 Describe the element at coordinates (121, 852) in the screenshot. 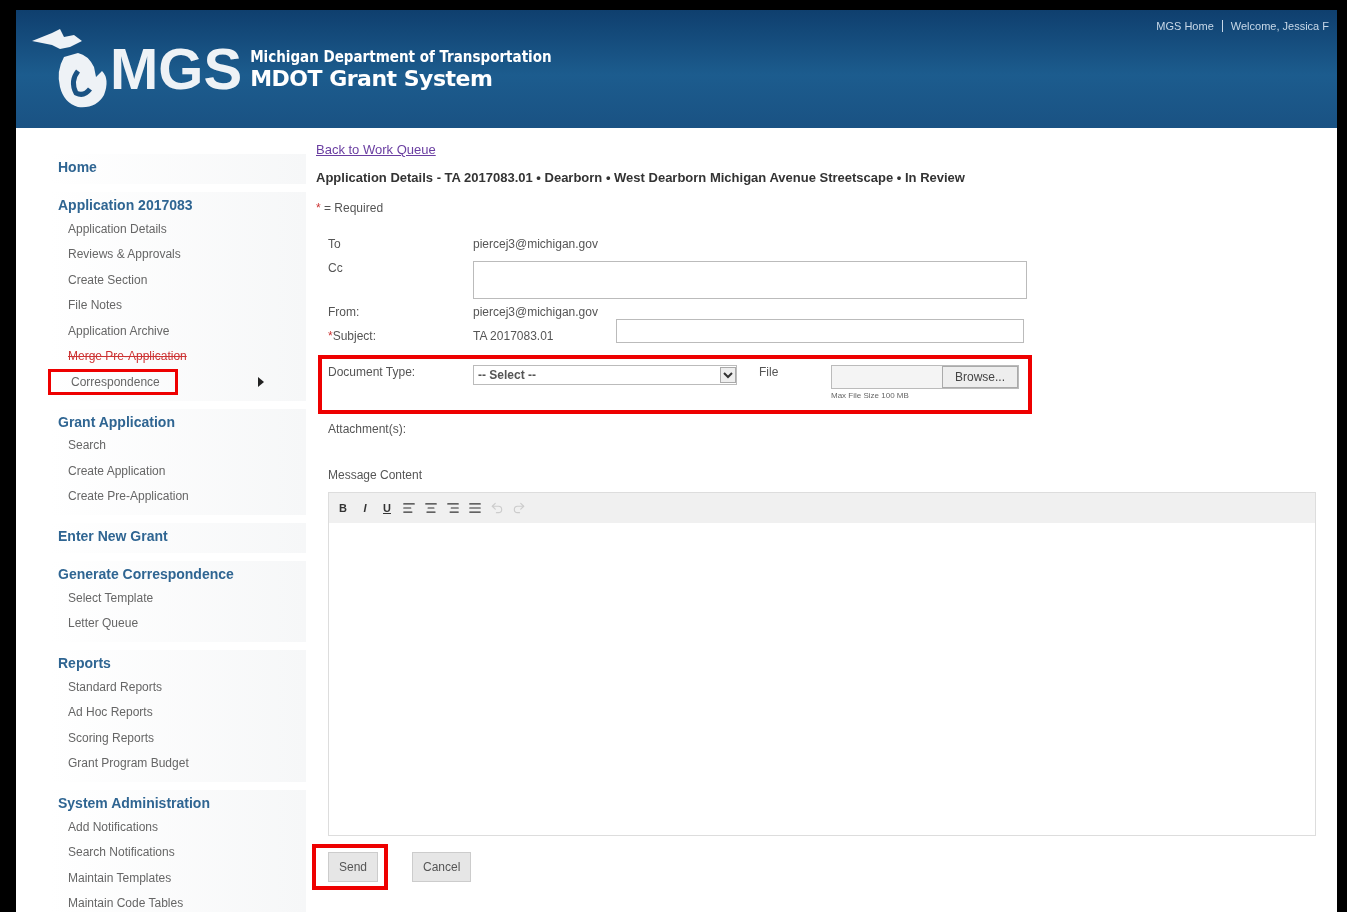

I see `nav-item: Search Notifications` at that location.